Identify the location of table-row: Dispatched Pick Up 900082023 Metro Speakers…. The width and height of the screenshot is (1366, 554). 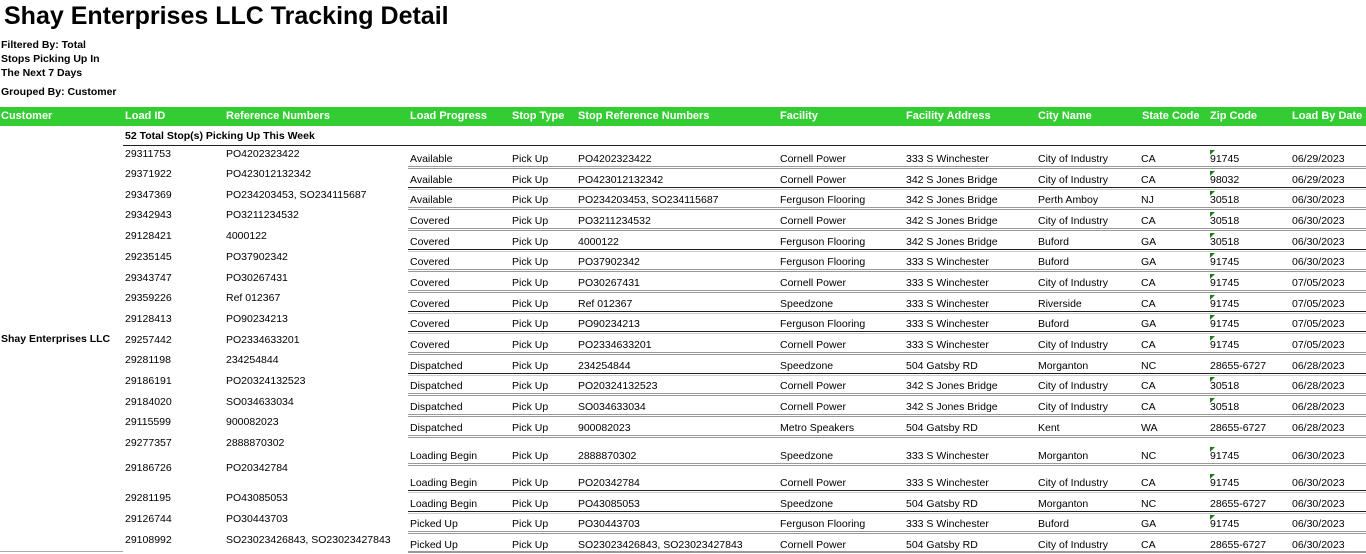
(887, 425).